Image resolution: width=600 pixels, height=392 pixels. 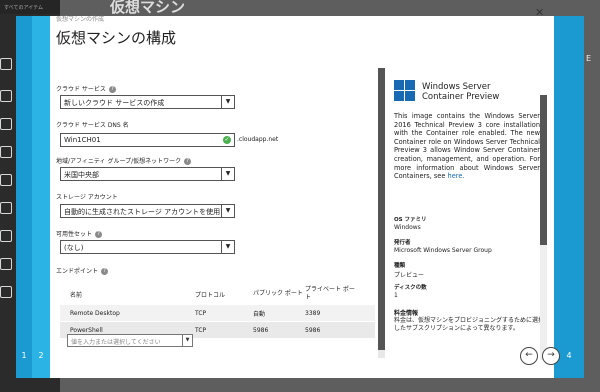 What do you see at coordinates (278, 293) in the screenshot?
I see `column-header: パブリック ポート` at bounding box center [278, 293].